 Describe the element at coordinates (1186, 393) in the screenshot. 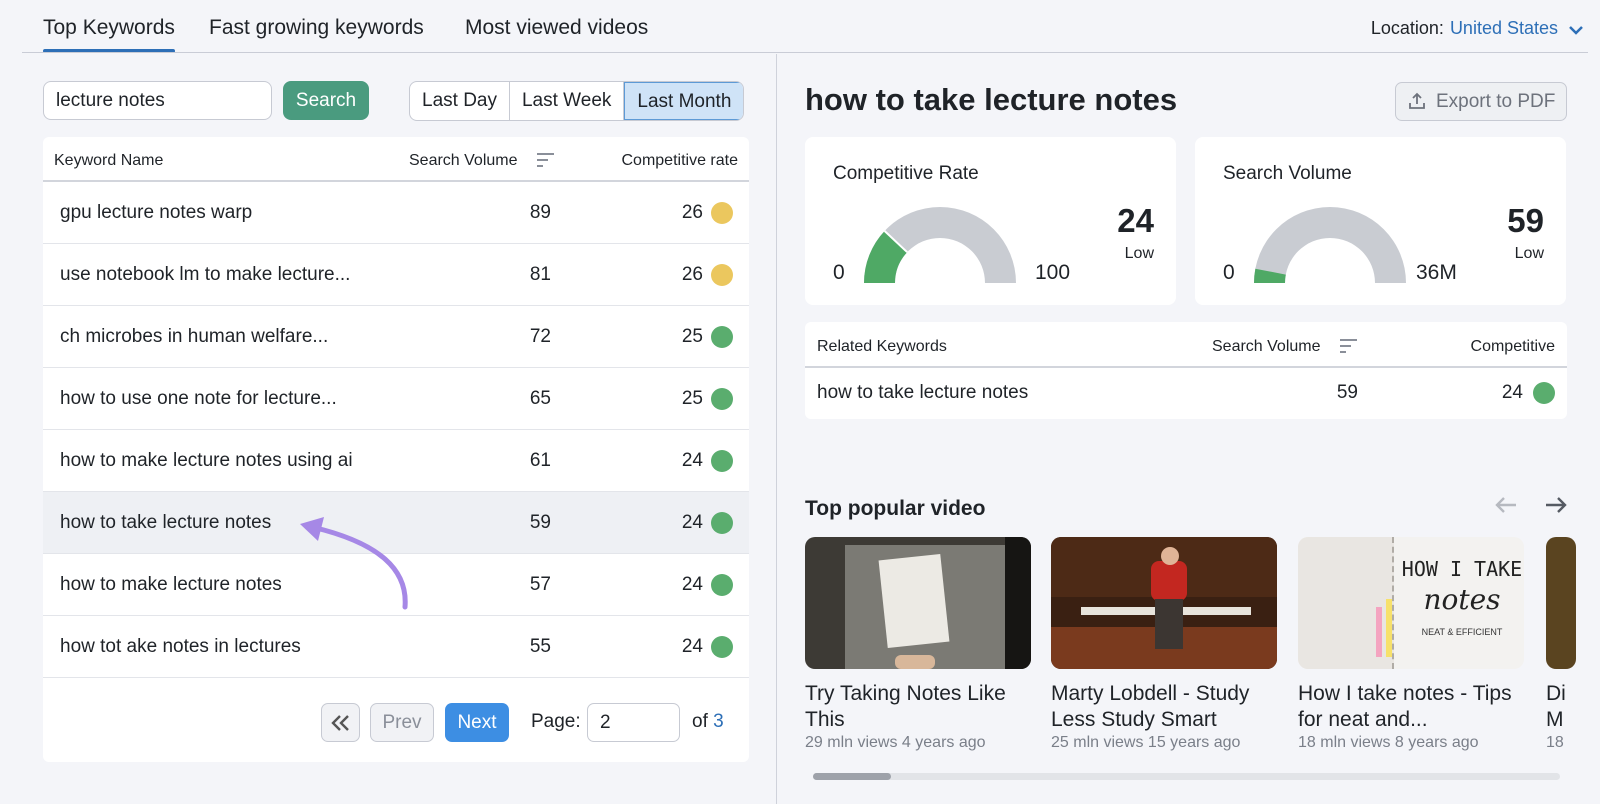

I see `table-row: how to take lecture notes 59 24` at that location.